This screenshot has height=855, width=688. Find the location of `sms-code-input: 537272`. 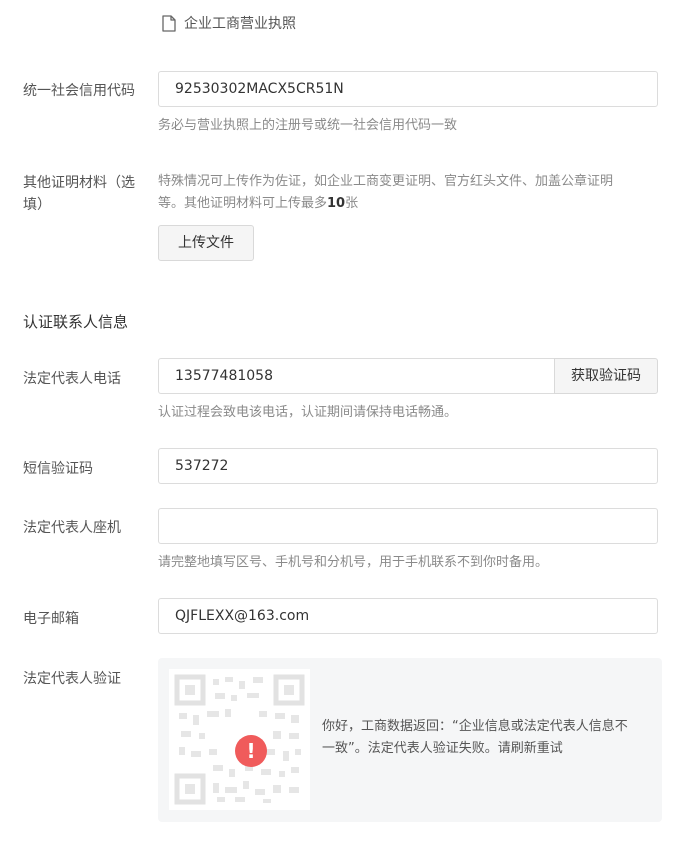

sms-code-input: 537272 is located at coordinates (408, 466).